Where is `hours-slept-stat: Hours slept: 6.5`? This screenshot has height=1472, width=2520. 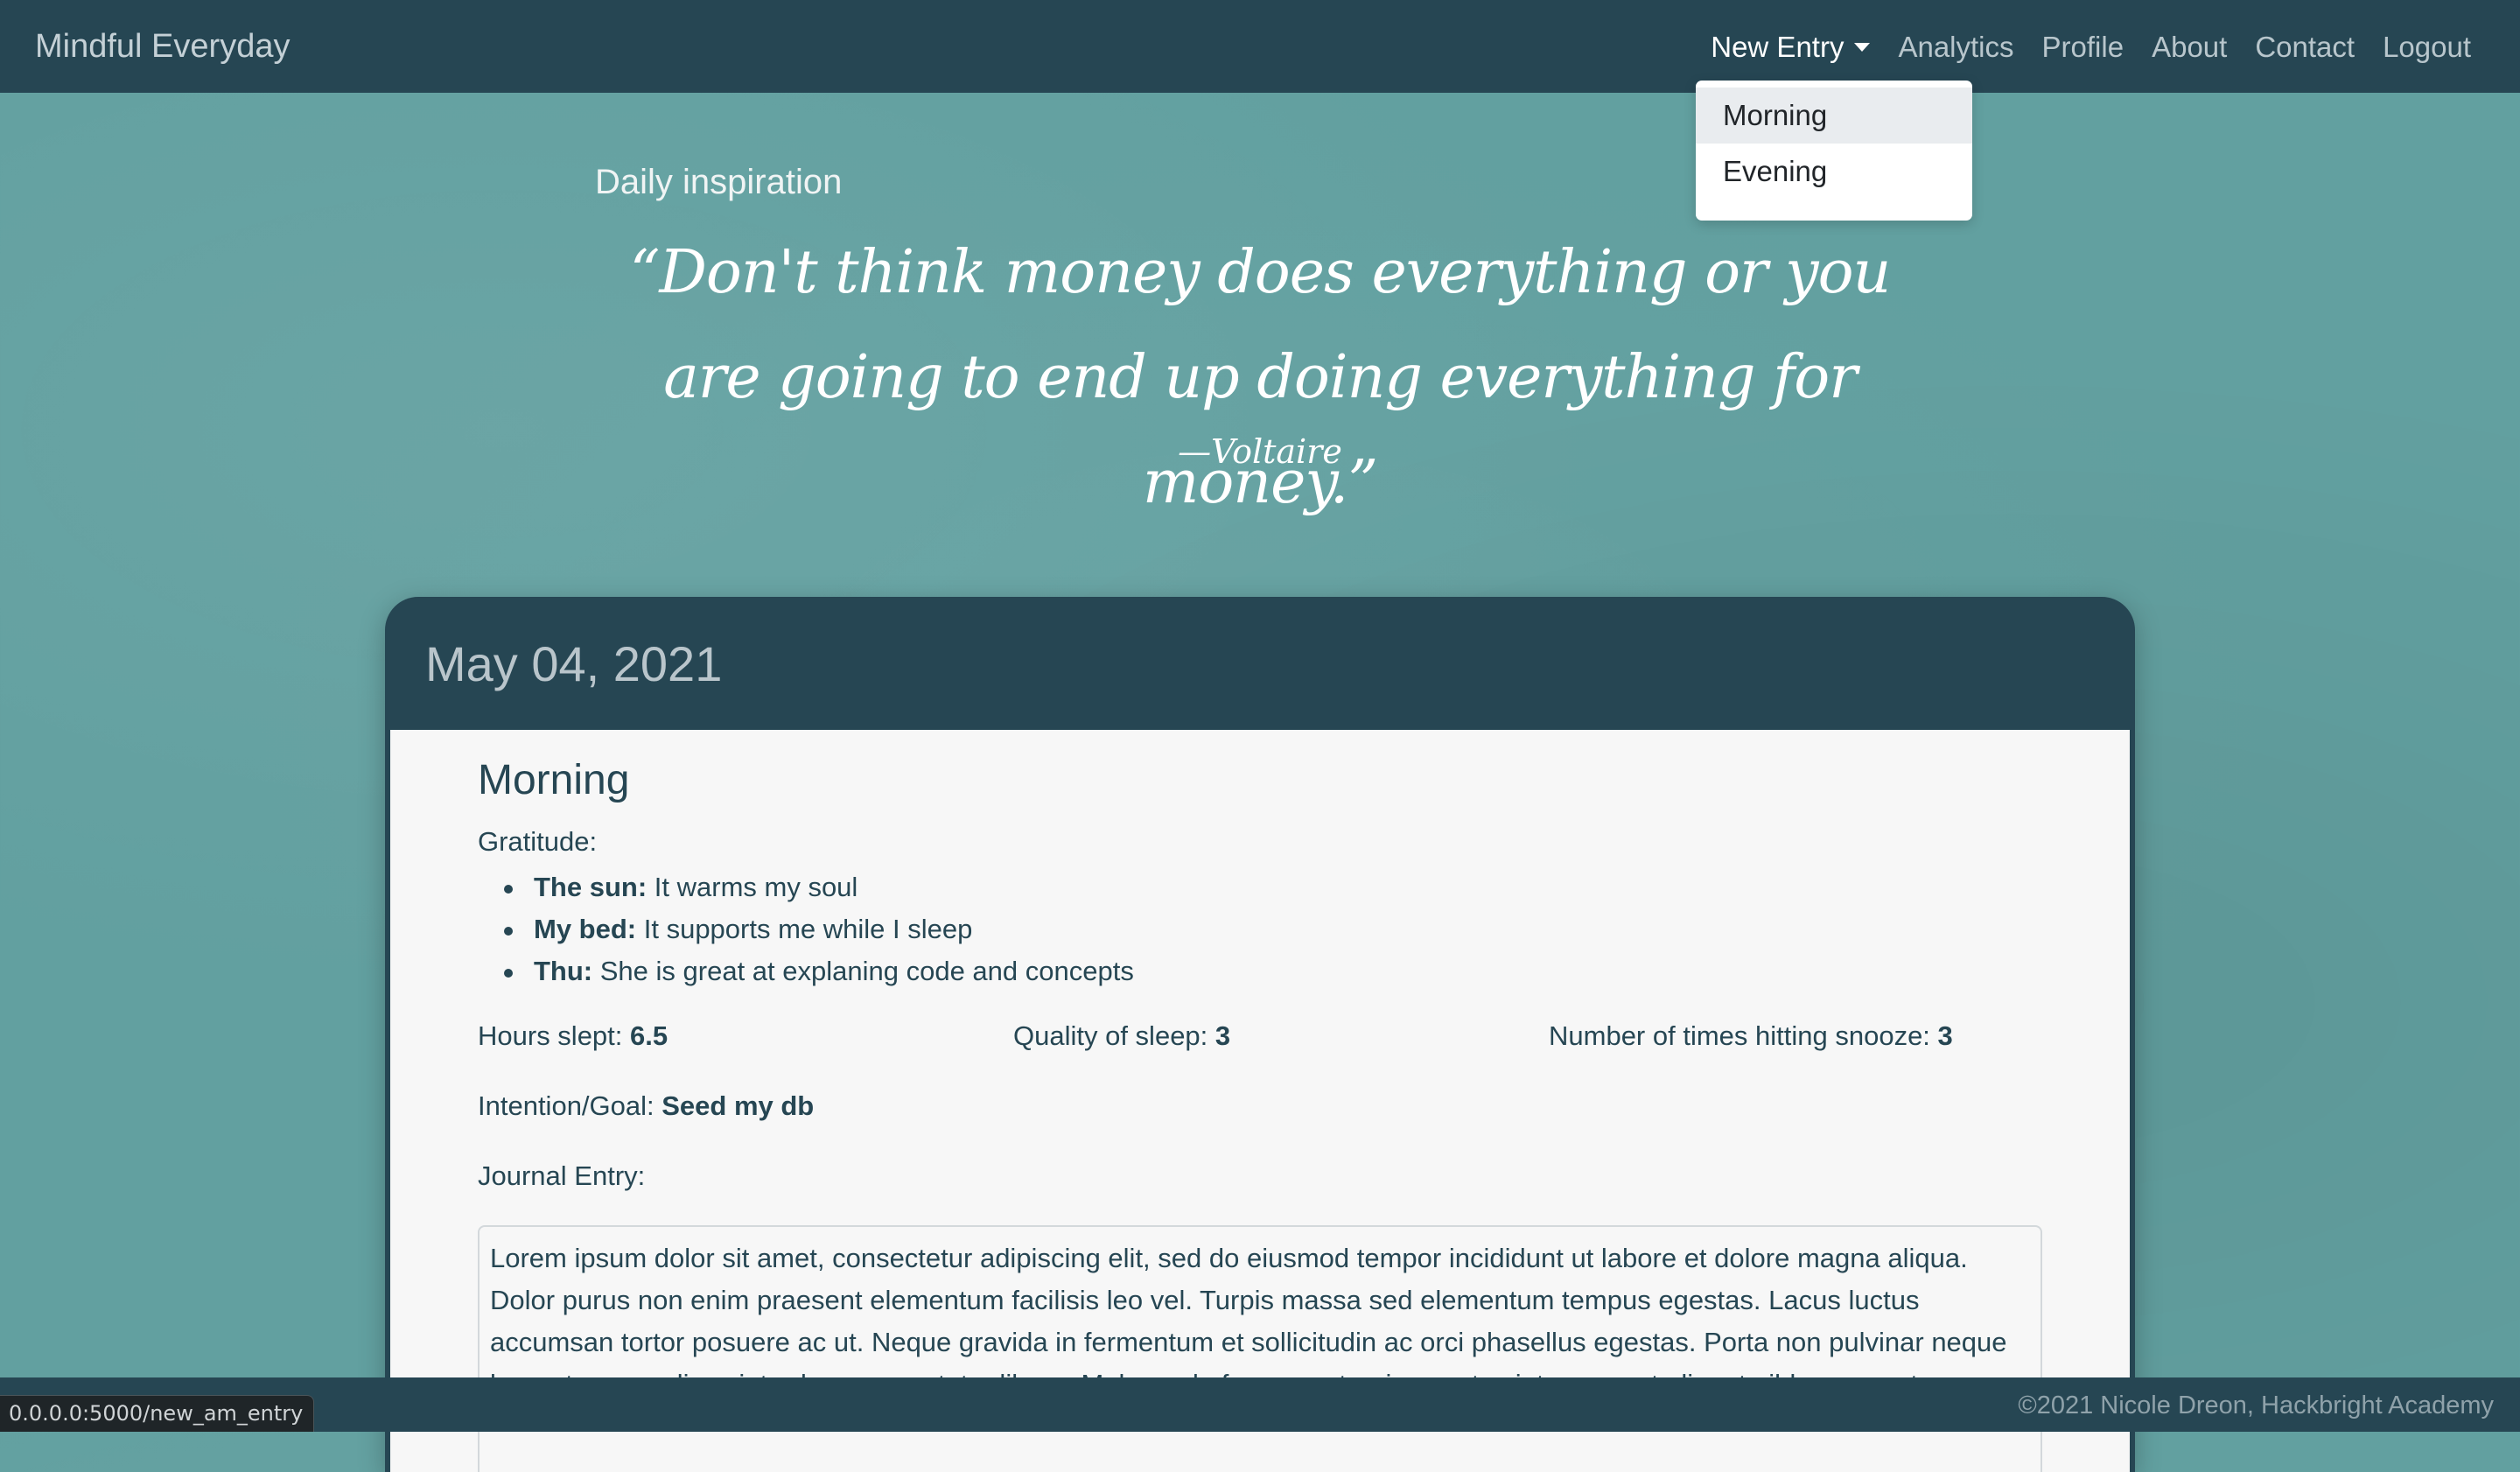 hours-slept-stat: Hours slept: 6.5 is located at coordinates (573, 1036).